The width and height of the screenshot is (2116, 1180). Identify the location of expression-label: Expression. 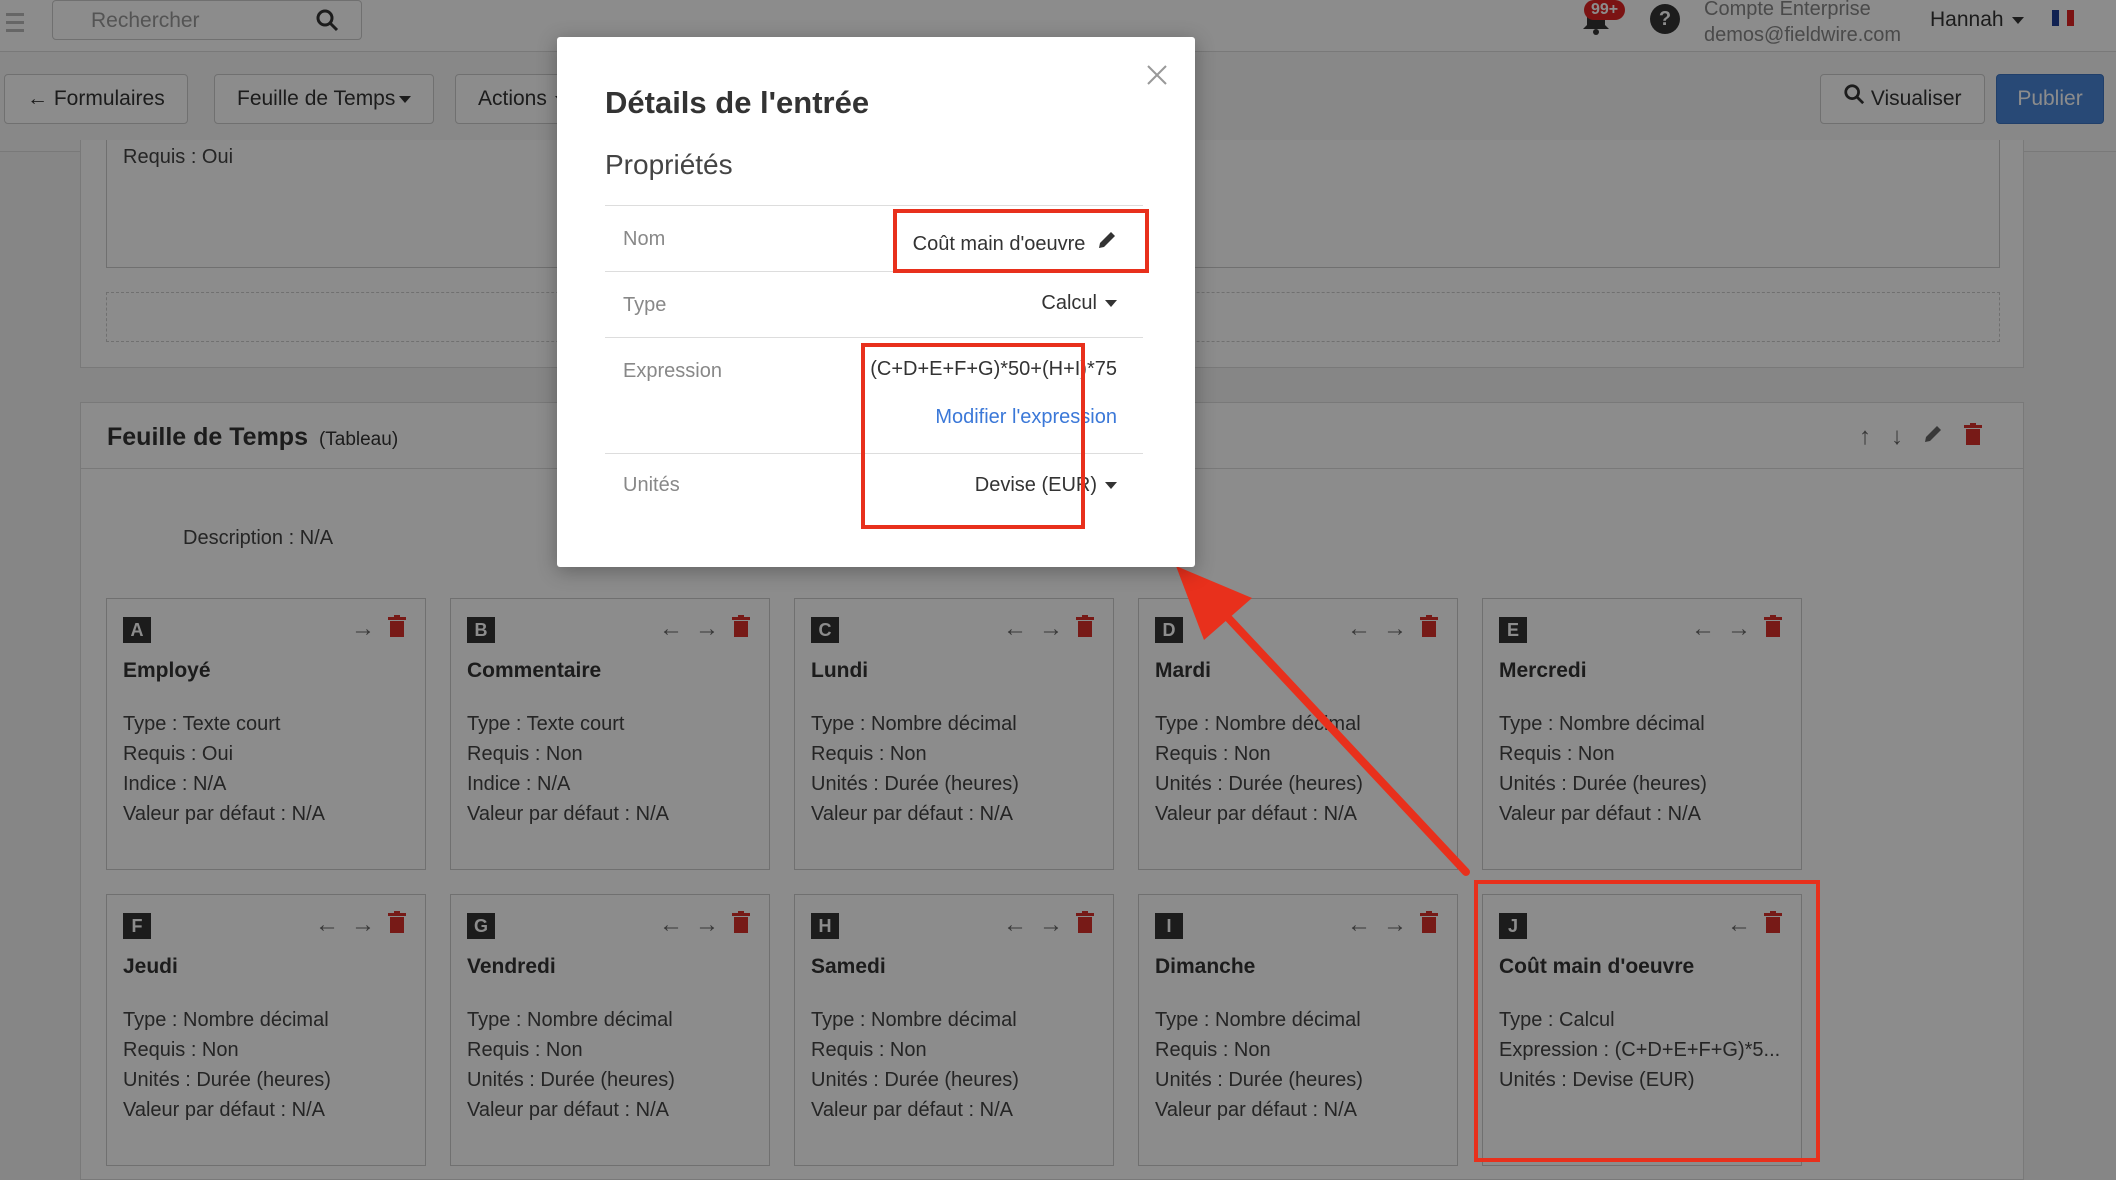
(672, 371).